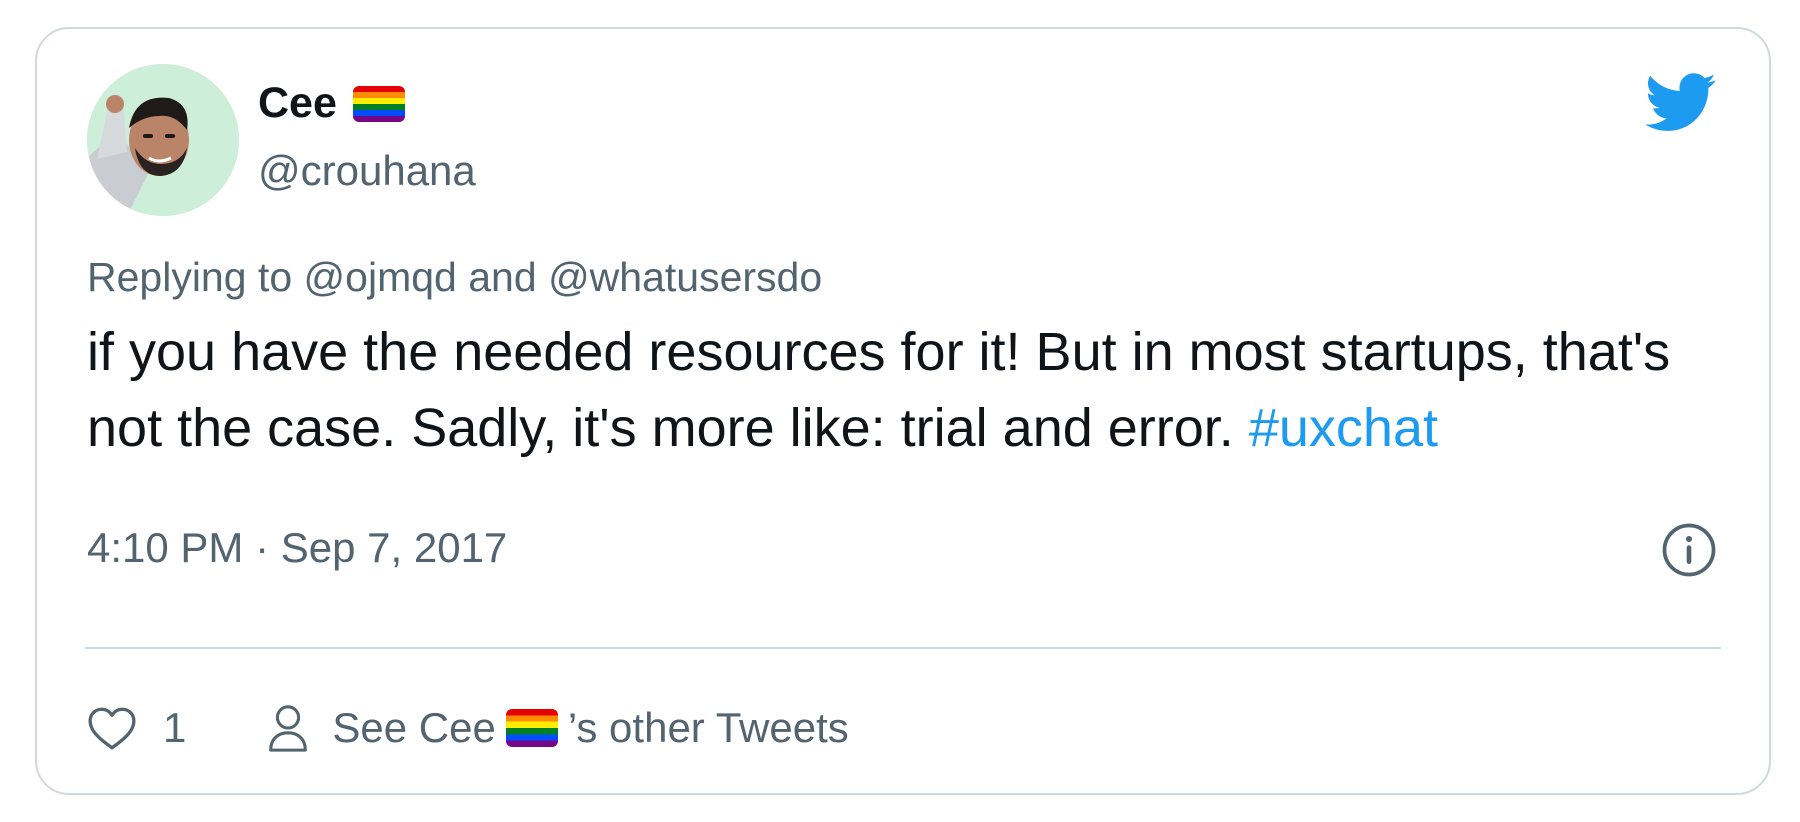 Image resolution: width=1800 pixels, height=822 pixels. What do you see at coordinates (112, 728) in the screenshot?
I see `heart-icon` at bounding box center [112, 728].